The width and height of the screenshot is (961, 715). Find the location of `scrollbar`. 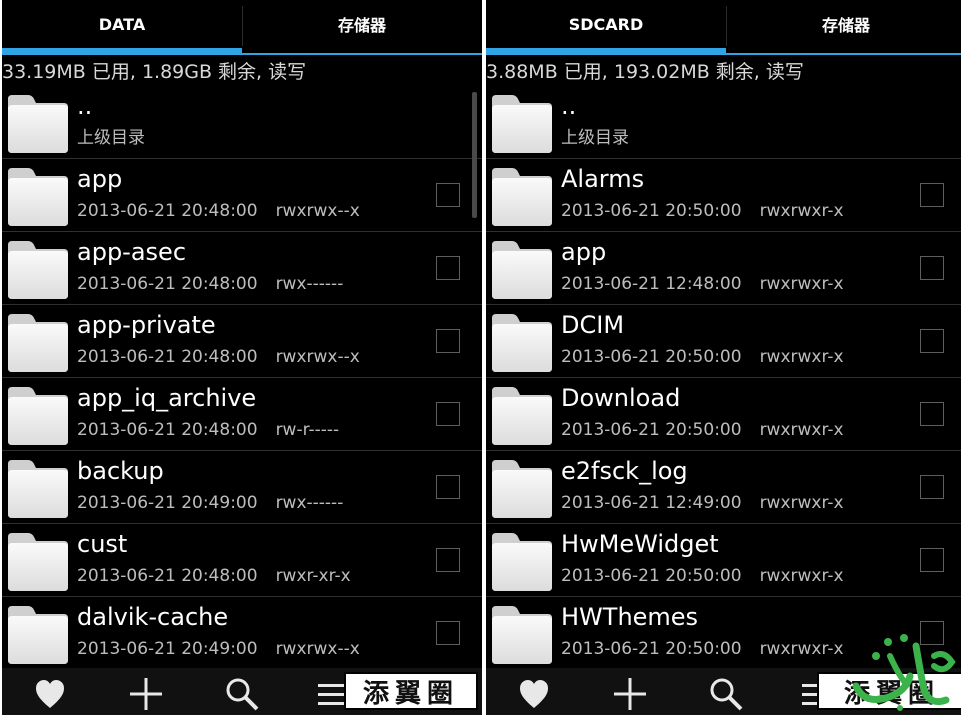

scrollbar is located at coordinates (474, 155).